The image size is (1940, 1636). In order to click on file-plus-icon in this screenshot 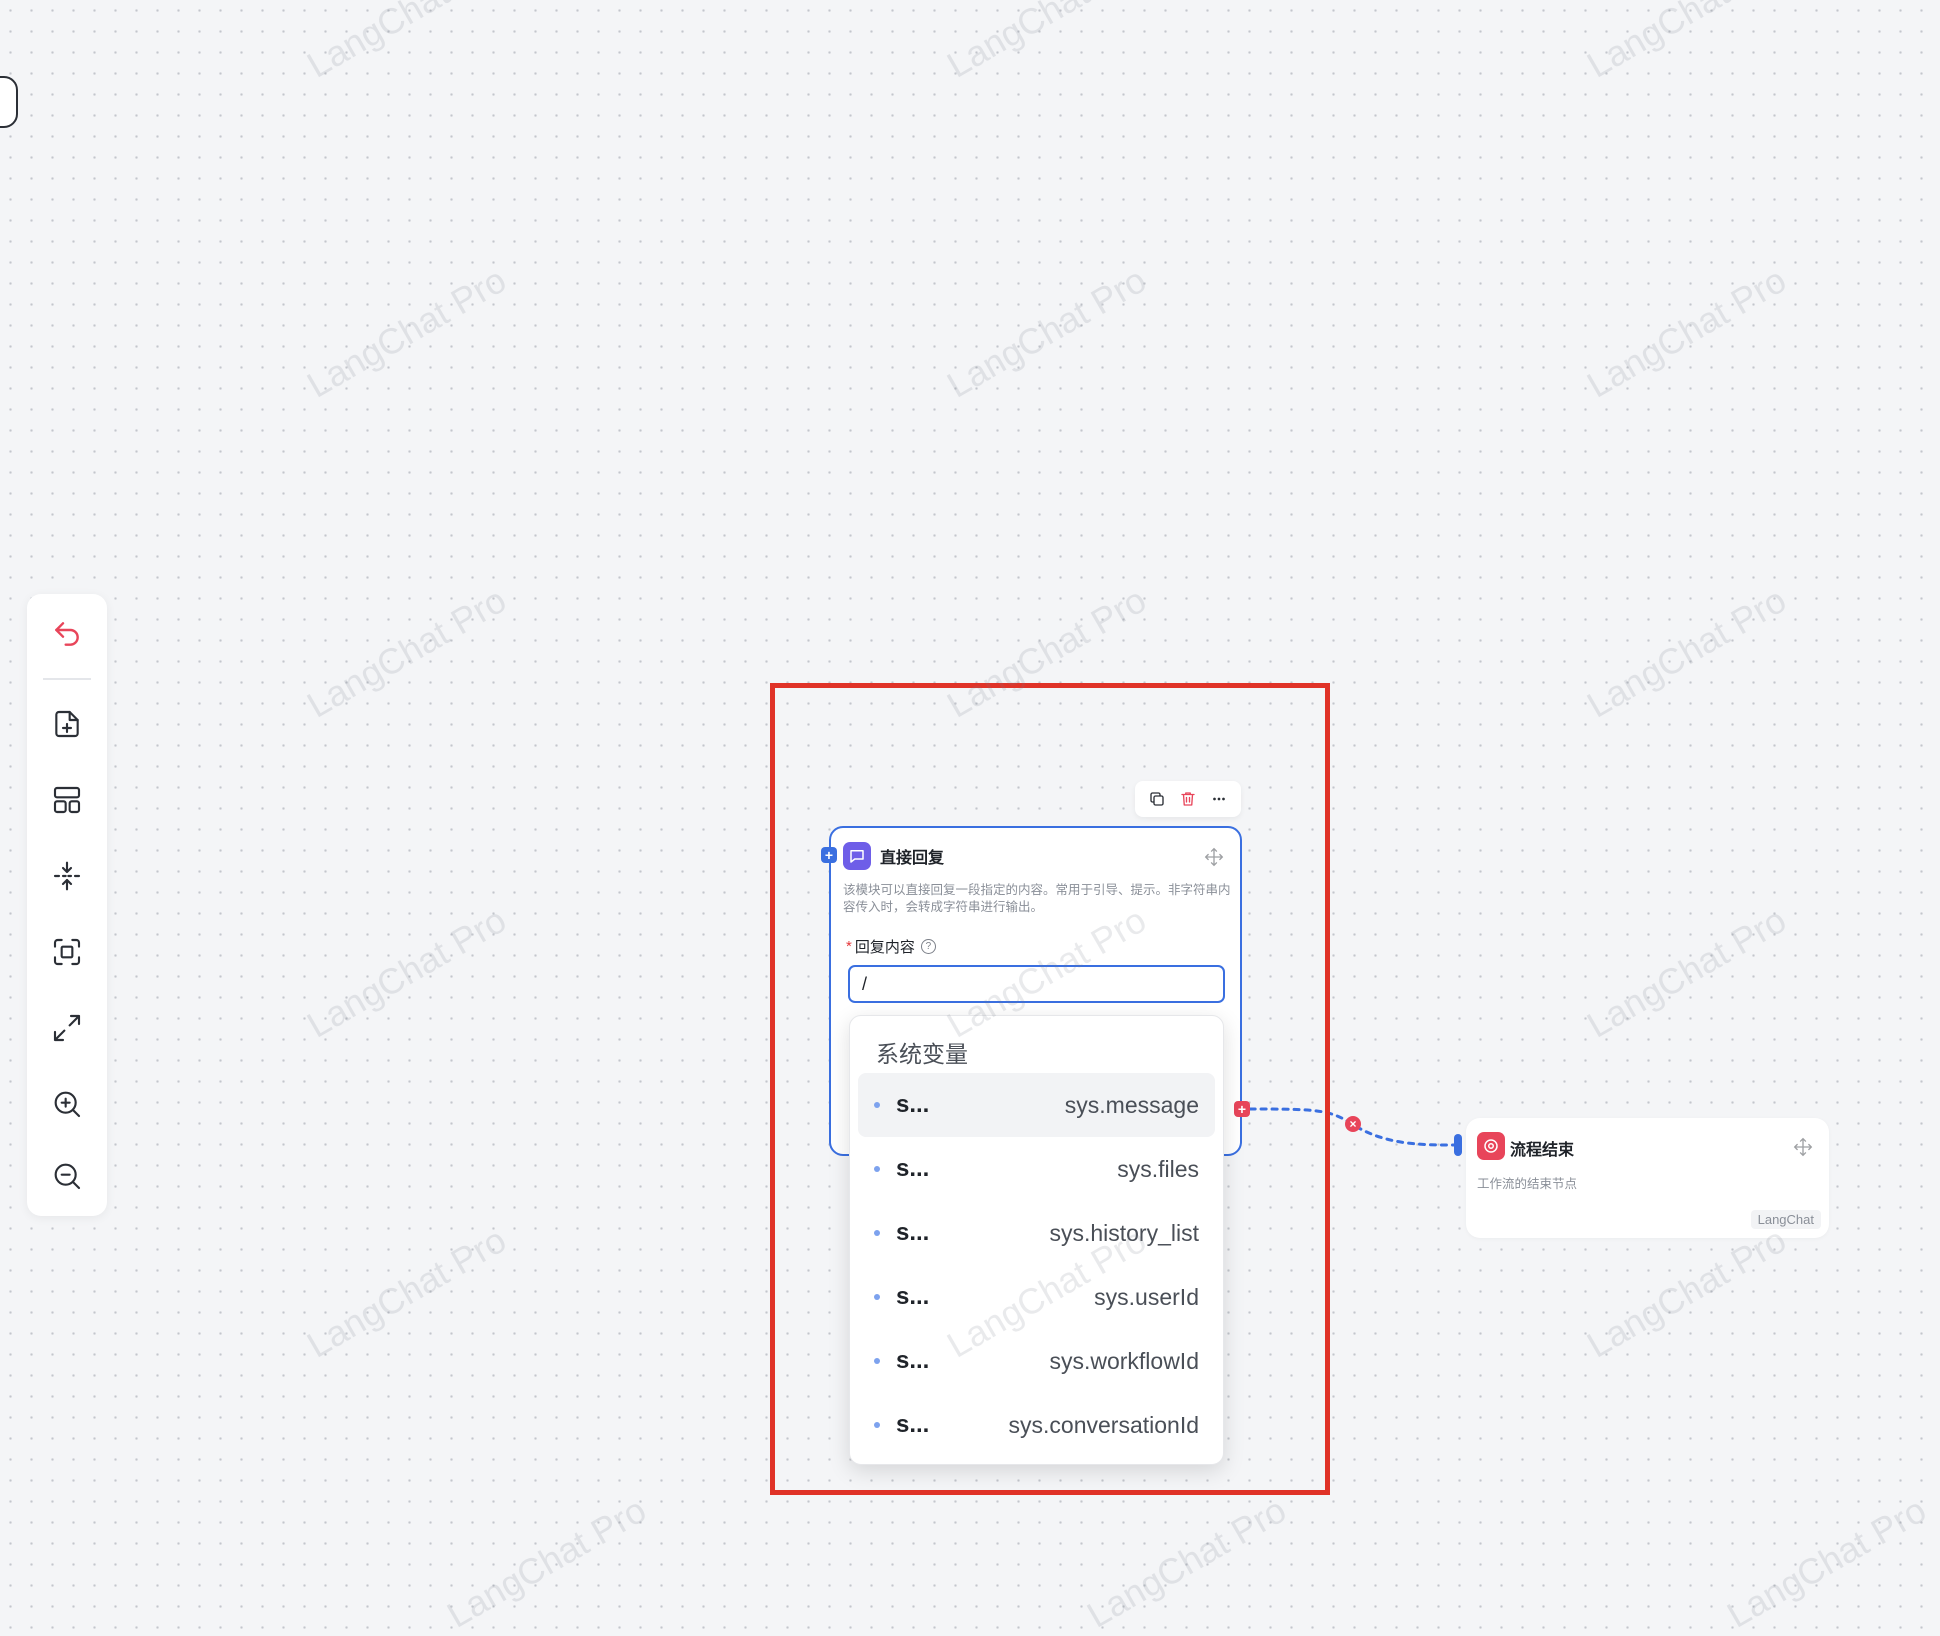, I will do `click(67, 724)`.